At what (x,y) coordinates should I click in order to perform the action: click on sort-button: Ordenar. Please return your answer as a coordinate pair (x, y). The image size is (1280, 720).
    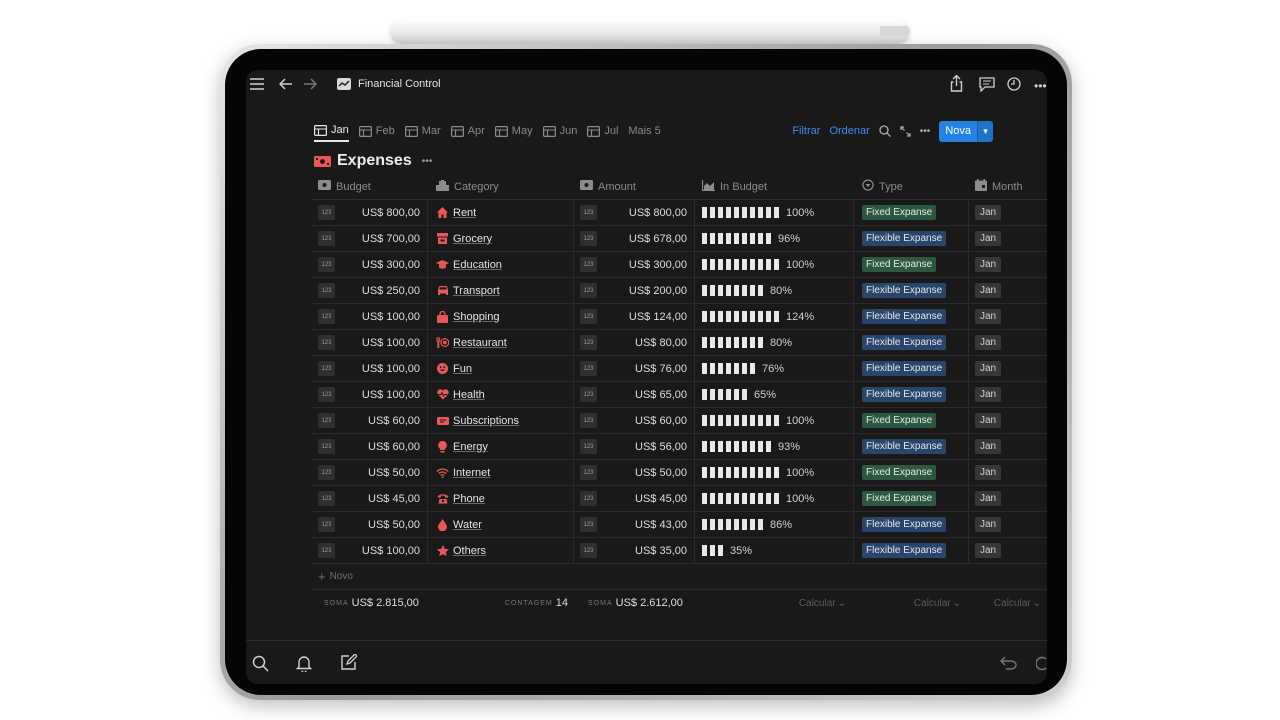
    Looking at the image, I should click on (849, 131).